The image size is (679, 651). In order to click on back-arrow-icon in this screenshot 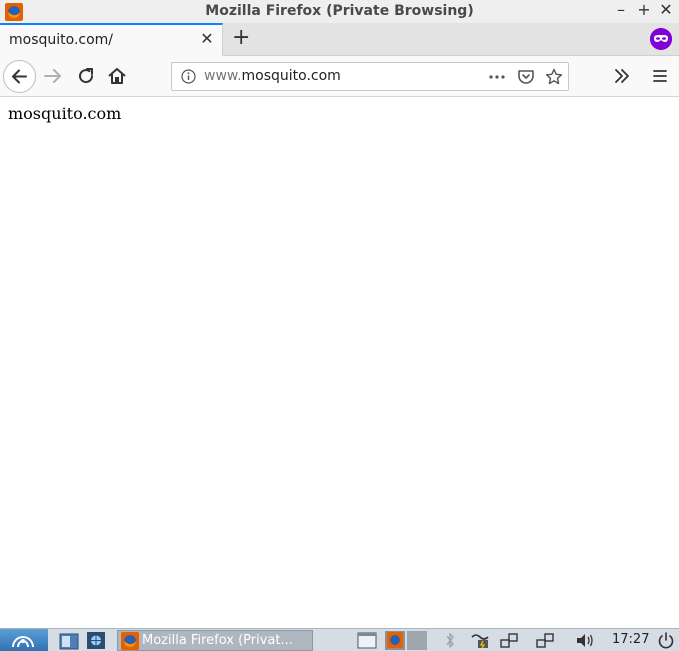, I will do `click(19, 76)`.